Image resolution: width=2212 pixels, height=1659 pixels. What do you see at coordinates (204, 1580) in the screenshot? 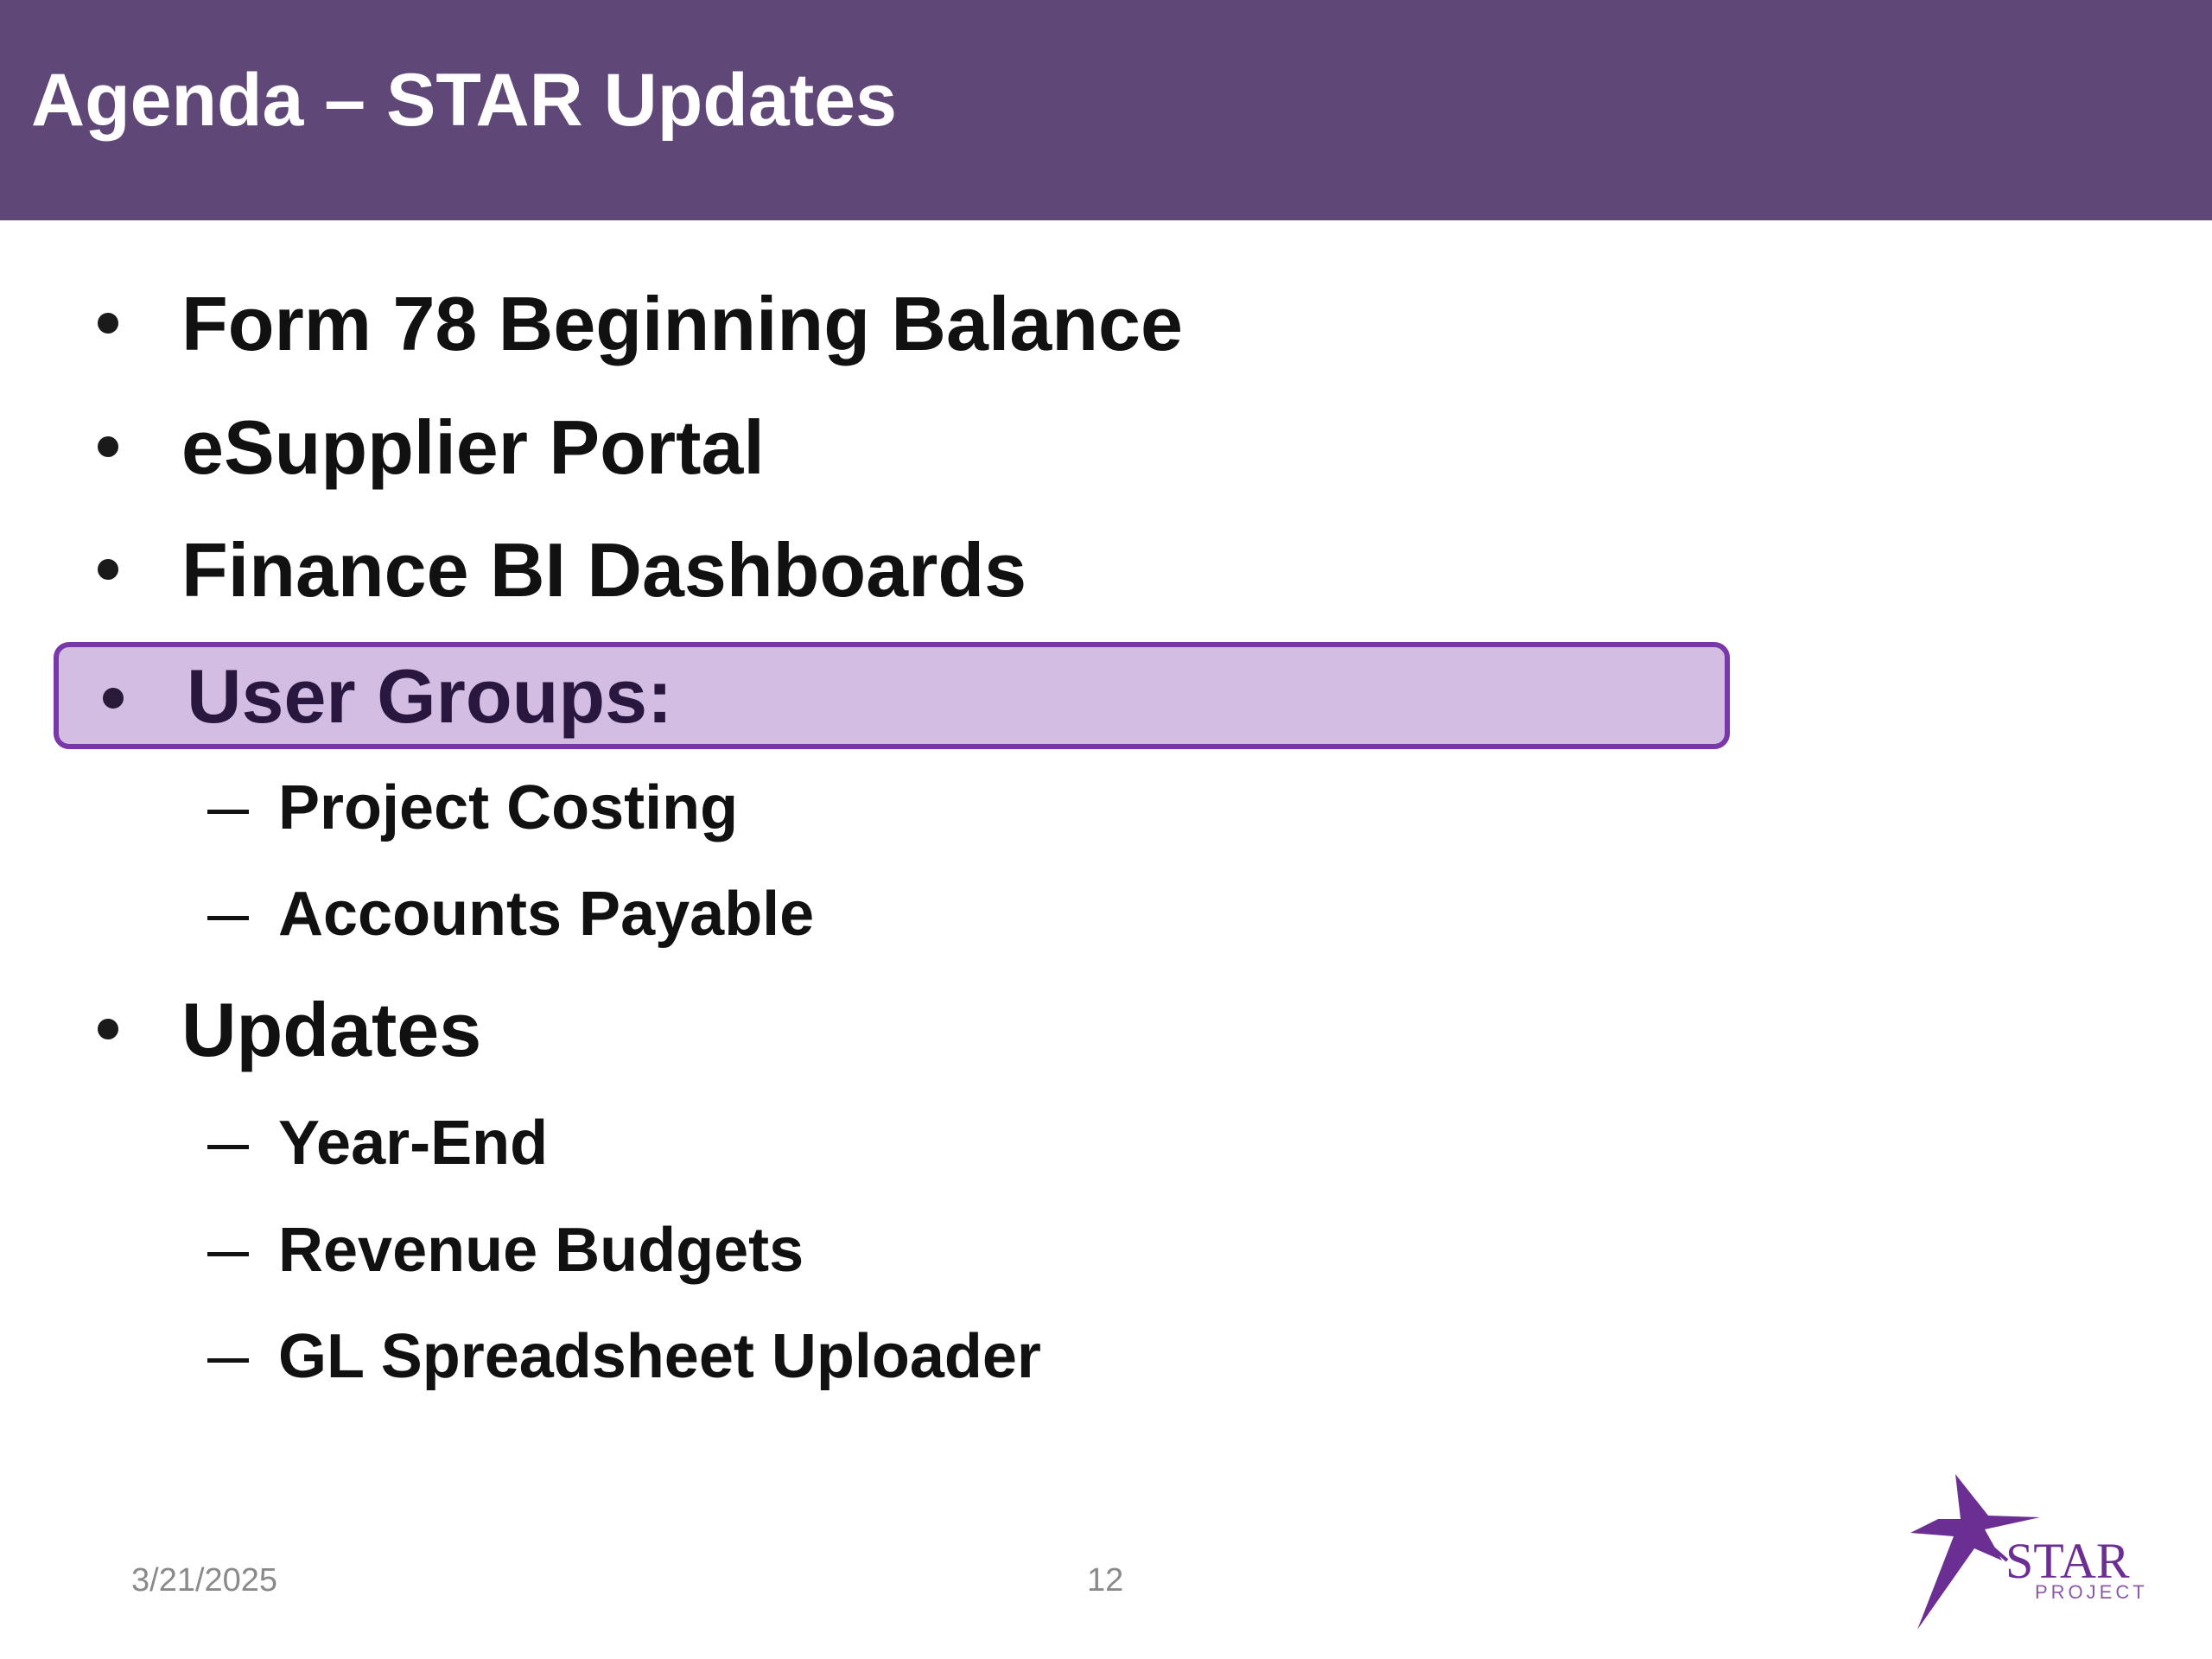
I see `footer-date: 3/21/2025` at bounding box center [204, 1580].